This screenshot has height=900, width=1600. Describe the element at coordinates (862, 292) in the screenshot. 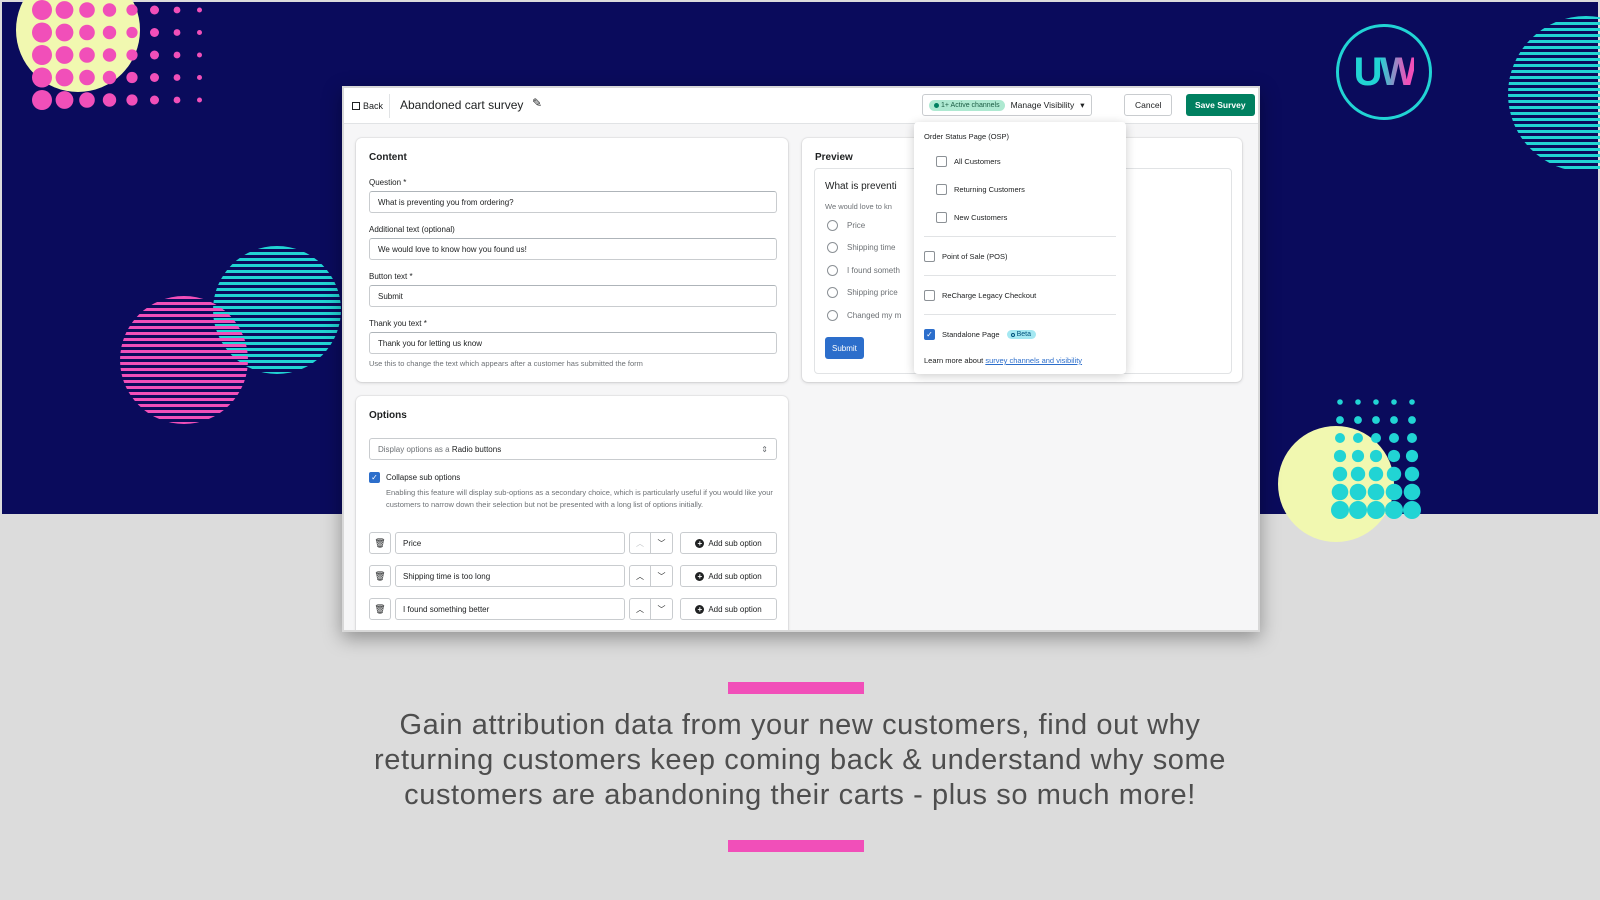

I see `preview-radio-option: Shipping price` at that location.